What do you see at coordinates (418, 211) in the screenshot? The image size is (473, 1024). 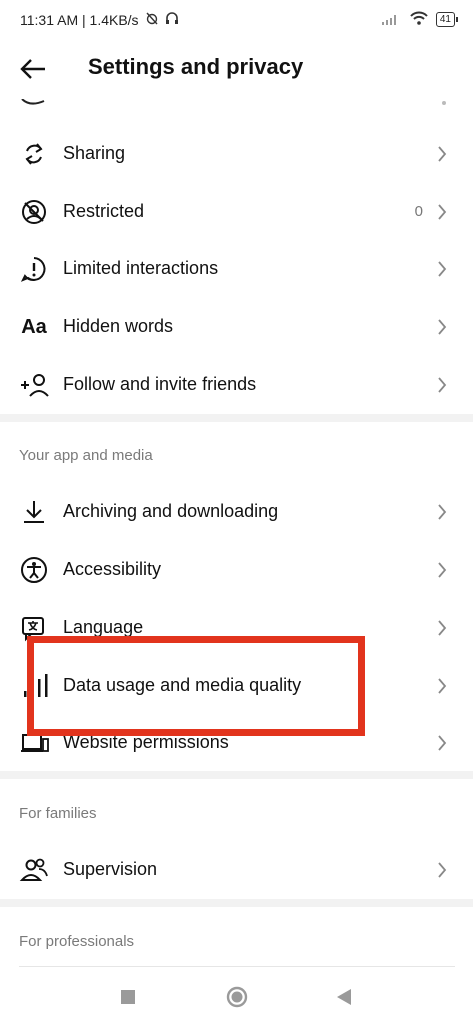 I see `restricted-count: 0` at bounding box center [418, 211].